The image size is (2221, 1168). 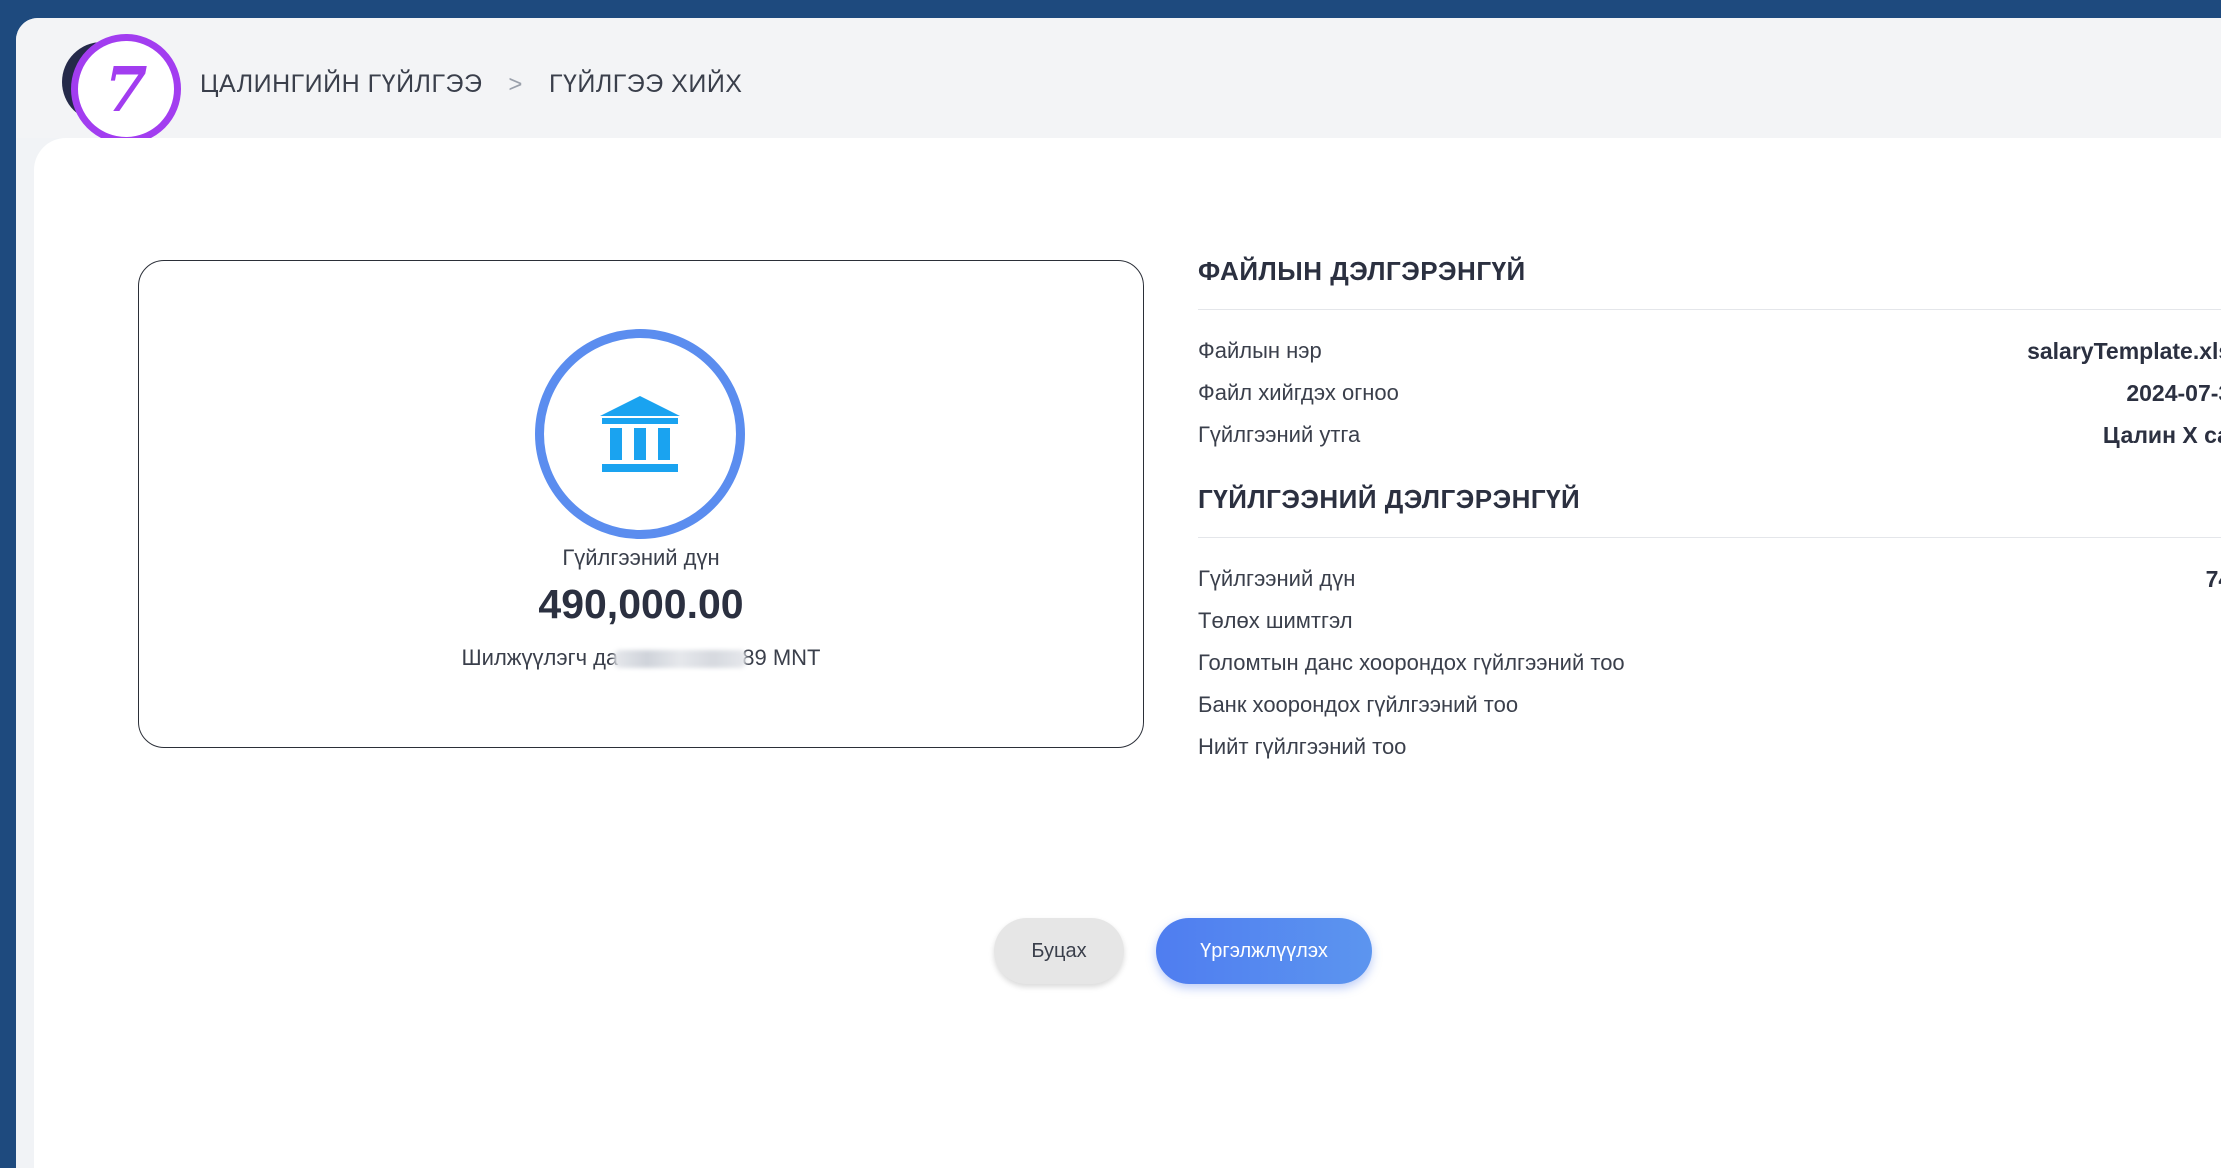 I want to click on file-details-title: ФАЙЛЫН ДЭЛГЭРЭНГҮЙ, so click(x=1709, y=283).